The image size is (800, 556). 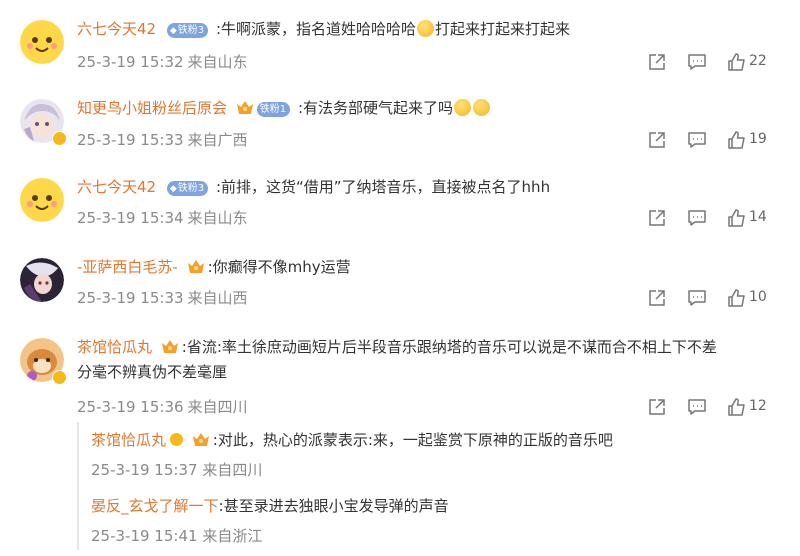 I want to click on reply-meta: 25-3-19 15:37 来自四川, so click(x=176, y=469).